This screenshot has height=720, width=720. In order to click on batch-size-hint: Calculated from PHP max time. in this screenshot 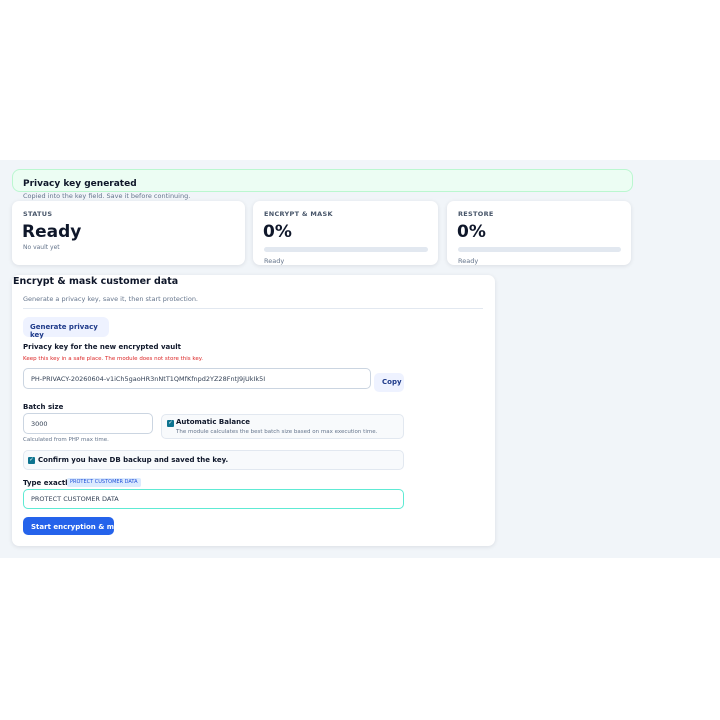, I will do `click(66, 440)`.